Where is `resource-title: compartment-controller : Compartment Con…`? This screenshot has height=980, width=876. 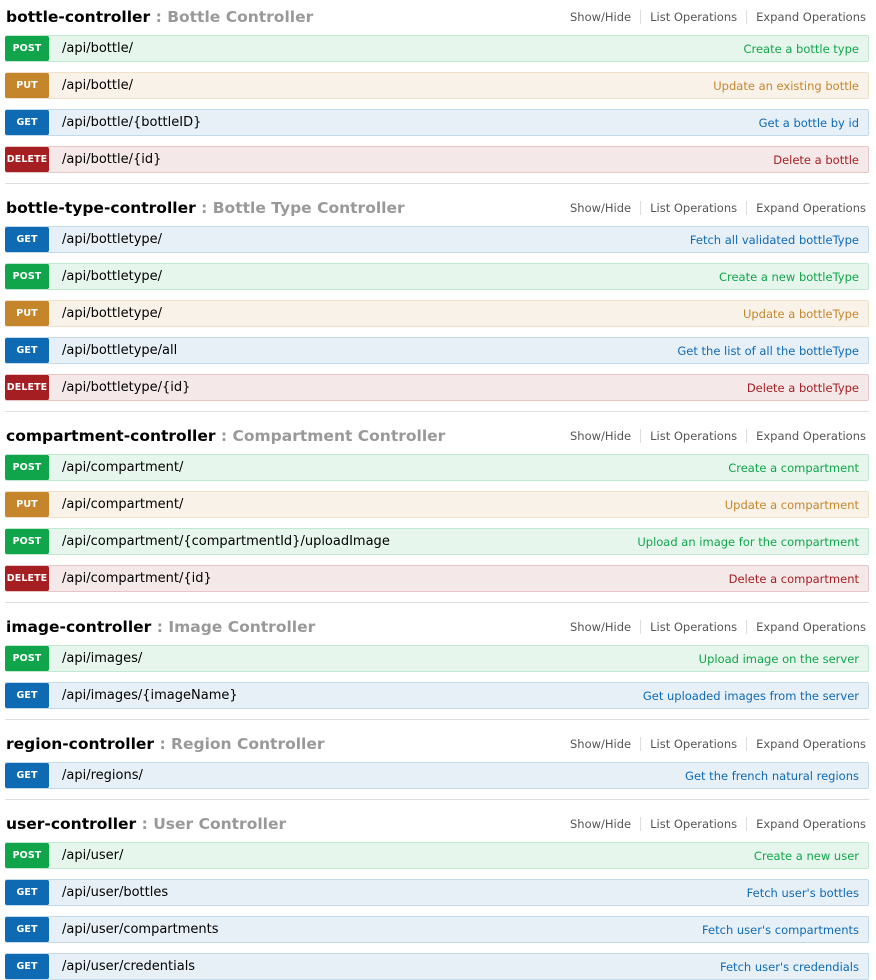 resource-title: compartment-controller : Compartment Con… is located at coordinates (225, 436).